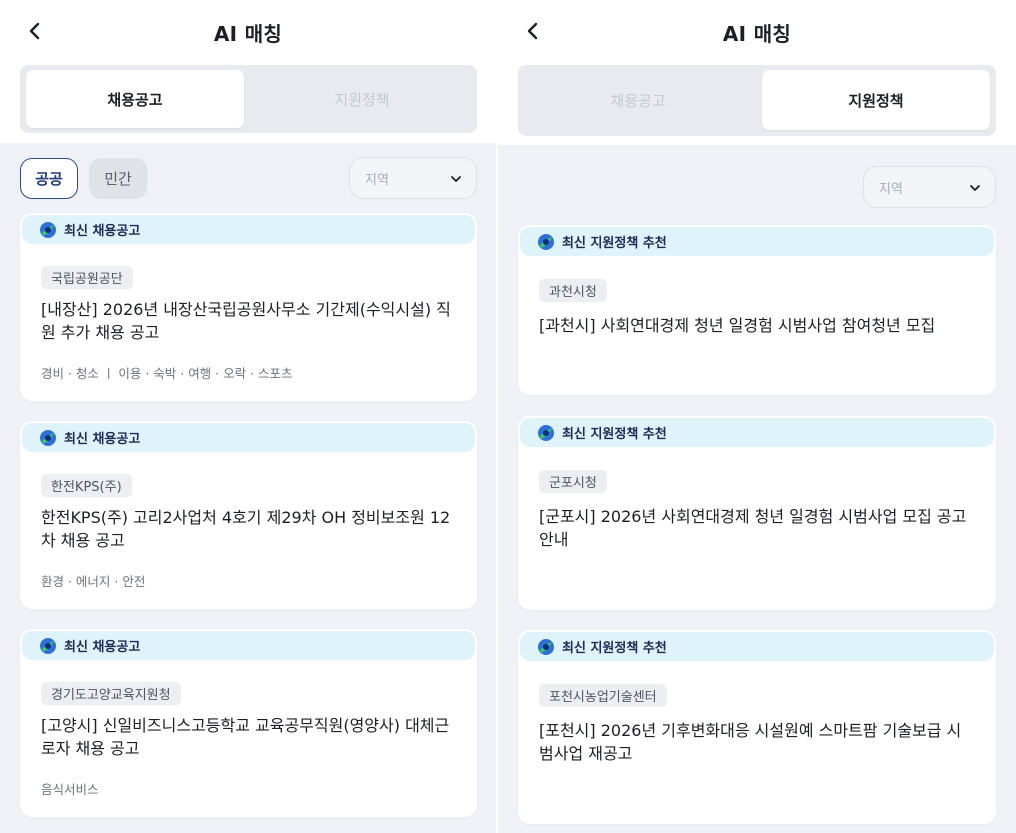 The image size is (1016, 833). What do you see at coordinates (167, 373) in the screenshot?
I see `job-category: 경비 · 청소 ㅣ 이용 · 숙박 · 여행 · 오락 · 스포츠` at bounding box center [167, 373].